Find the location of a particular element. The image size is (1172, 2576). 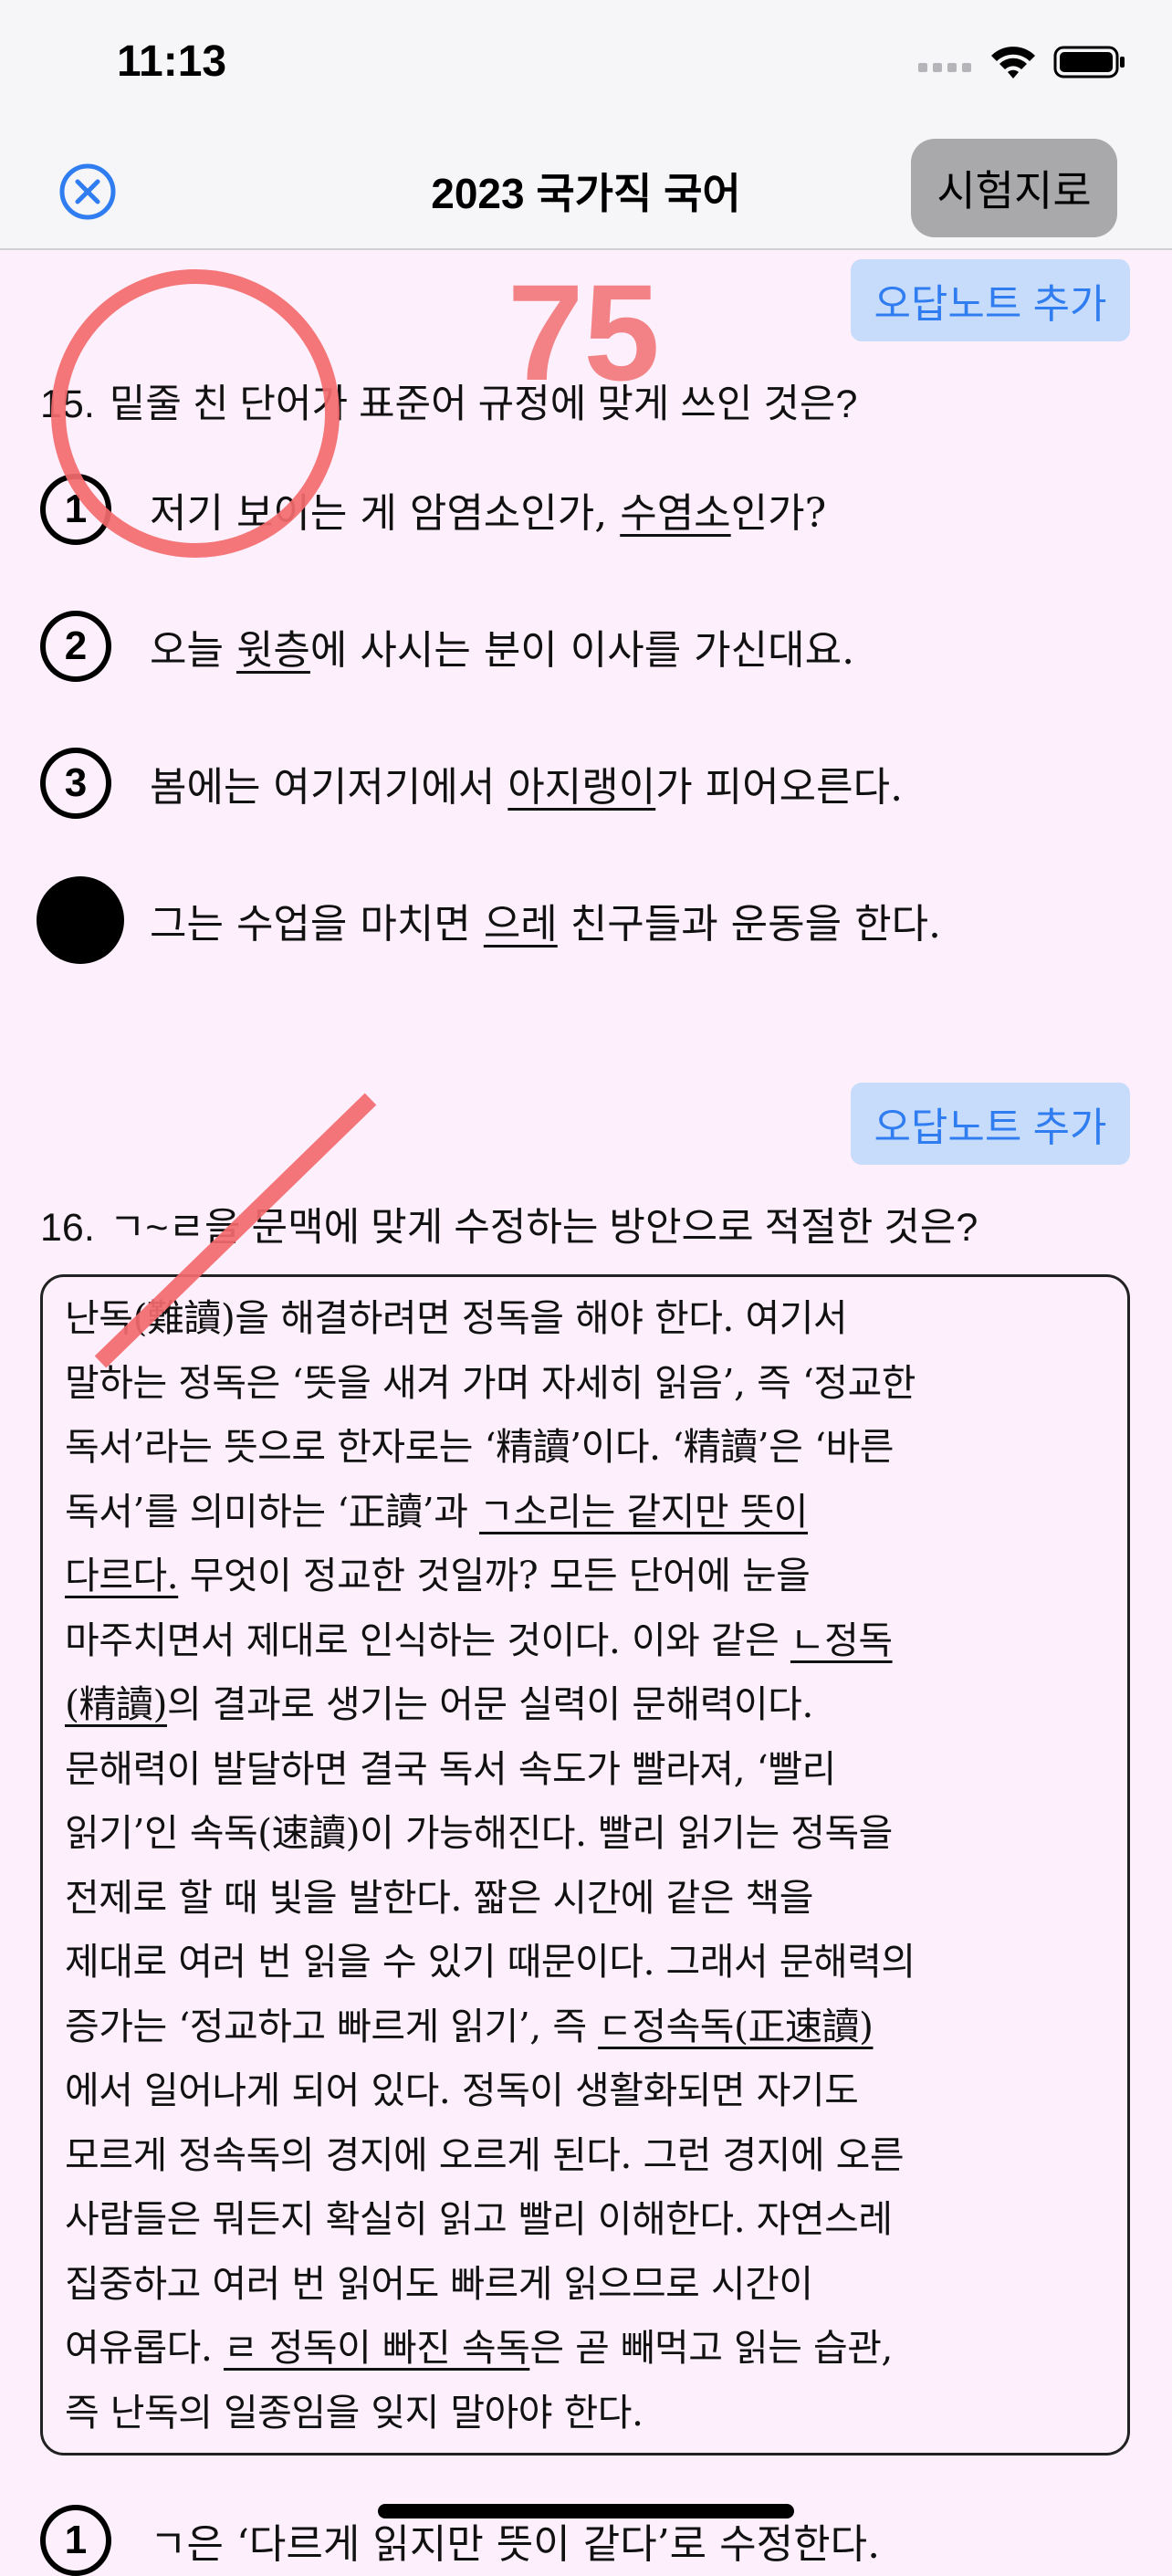

go-to-exam-button: 시험지로 is located at coordinates (1014, 188).